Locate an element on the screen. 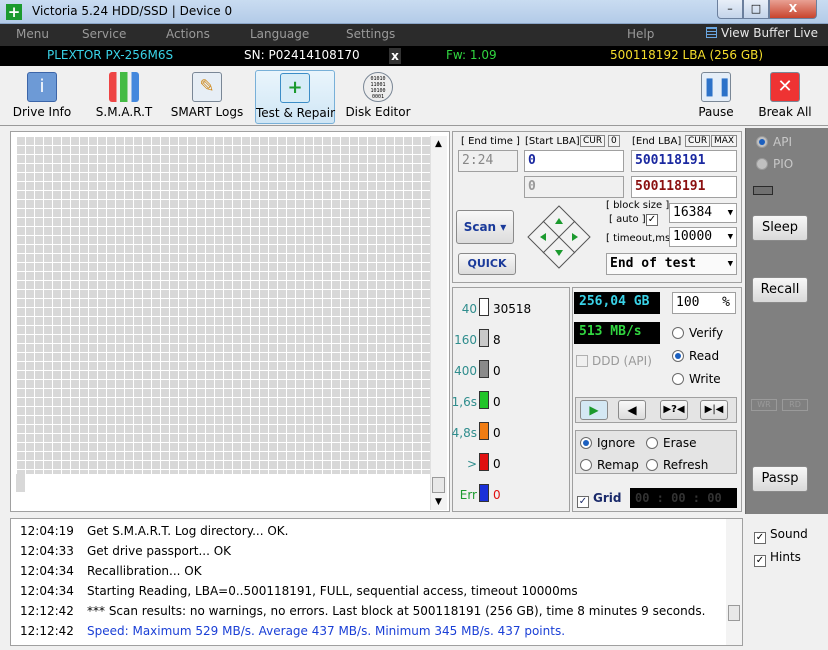 The image size is (828, 650). view-buffer-live-button: View Buffer Live is located at coordinates (762, 33).